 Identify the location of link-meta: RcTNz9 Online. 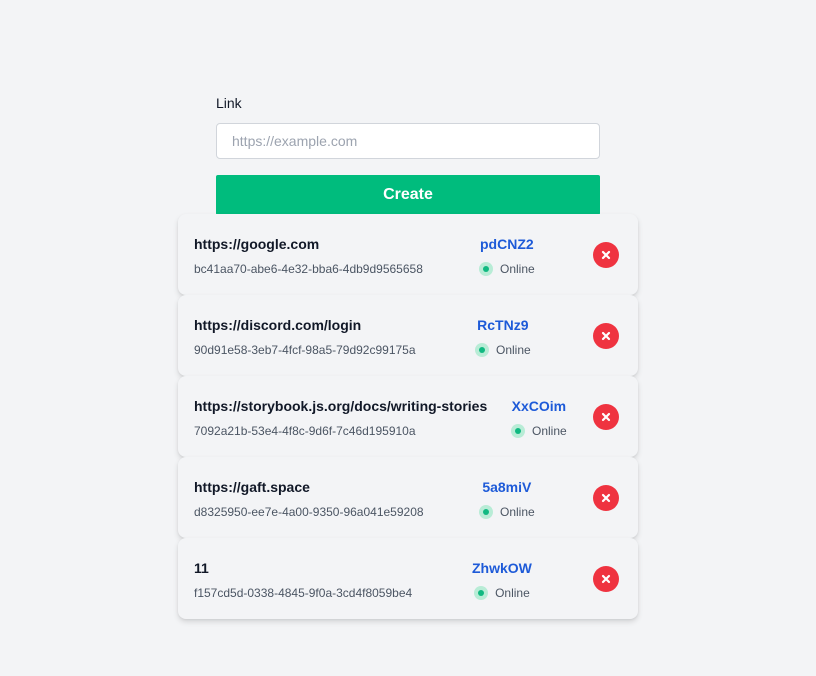
(503, 337).